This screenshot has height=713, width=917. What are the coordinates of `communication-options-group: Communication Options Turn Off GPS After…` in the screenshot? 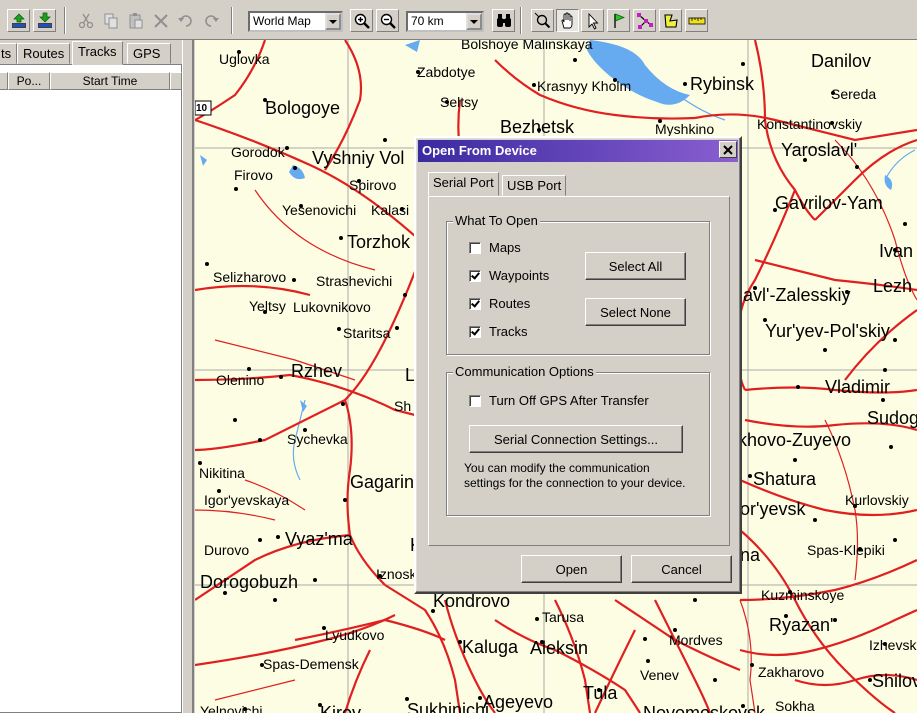 It's located at (578, 440).